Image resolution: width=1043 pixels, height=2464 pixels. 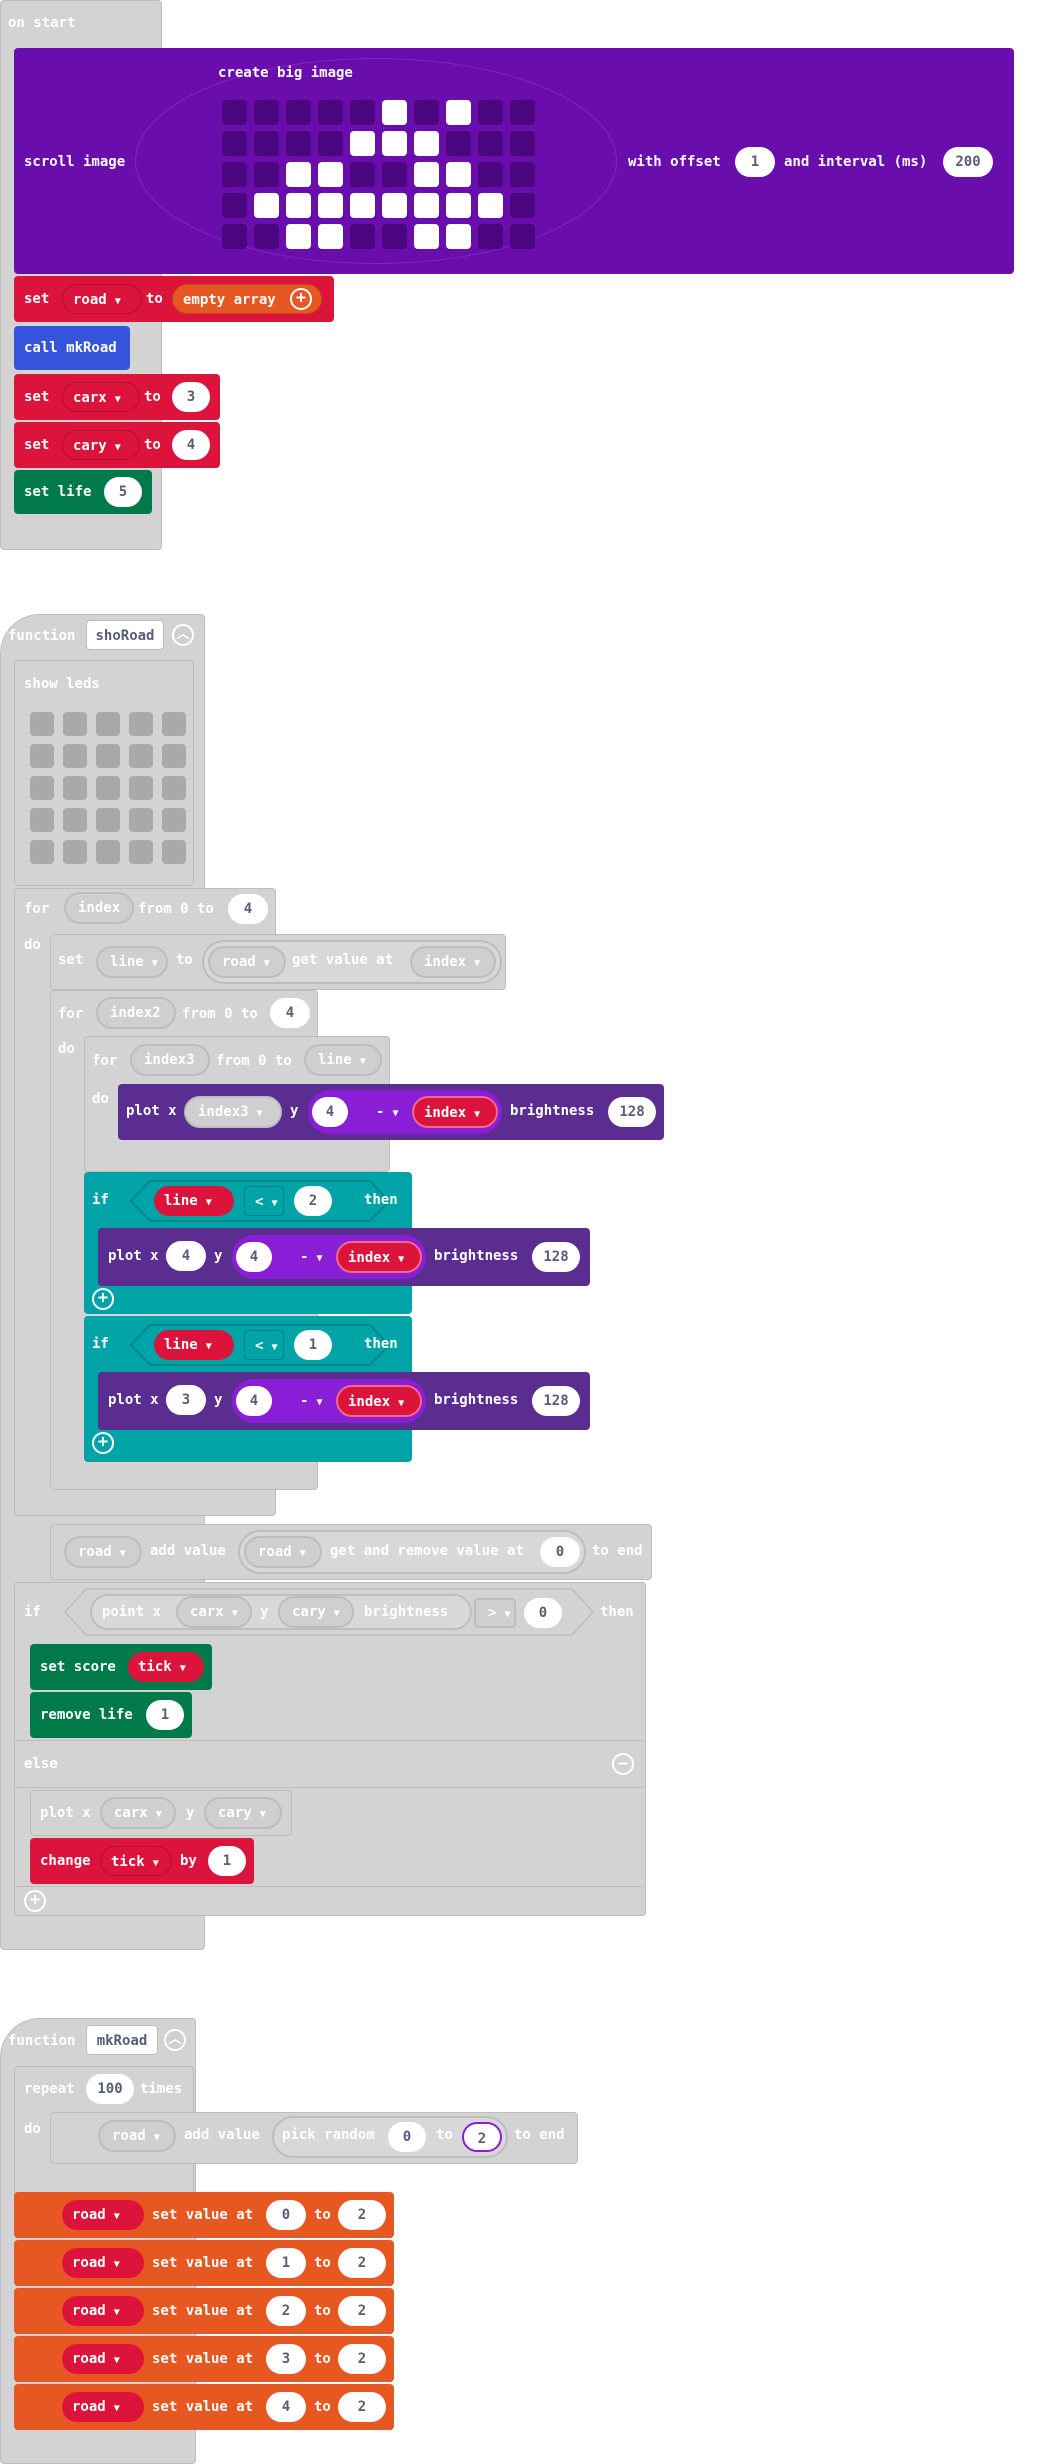 I want to click on life-value-input: 5, so click(x=123, y=492).